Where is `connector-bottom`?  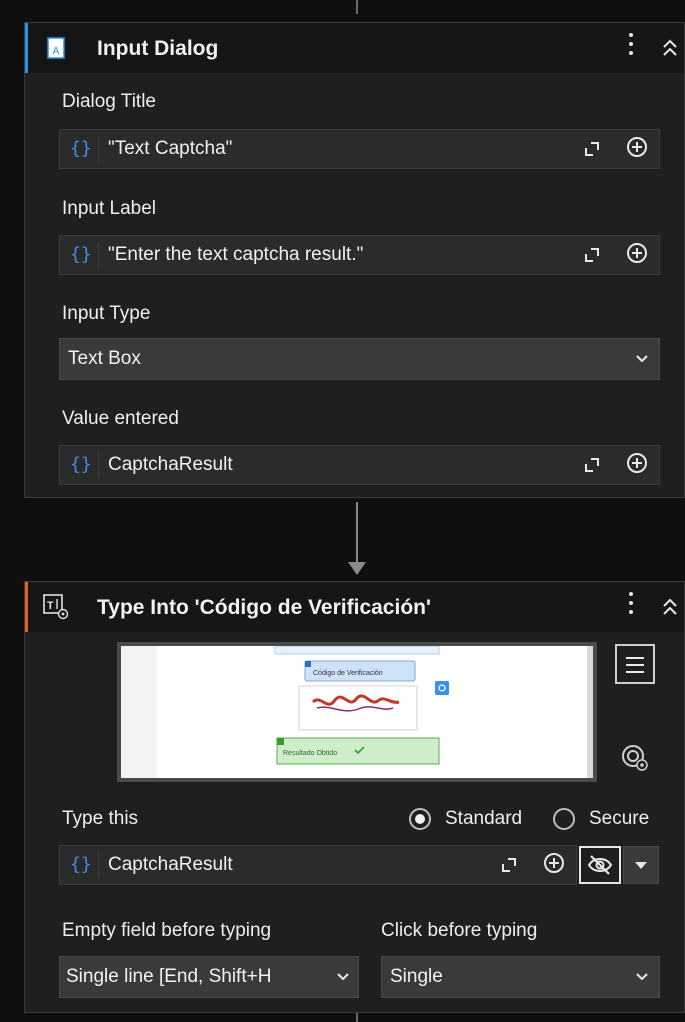
connector-bottom is located at coordinates (357, 1017).